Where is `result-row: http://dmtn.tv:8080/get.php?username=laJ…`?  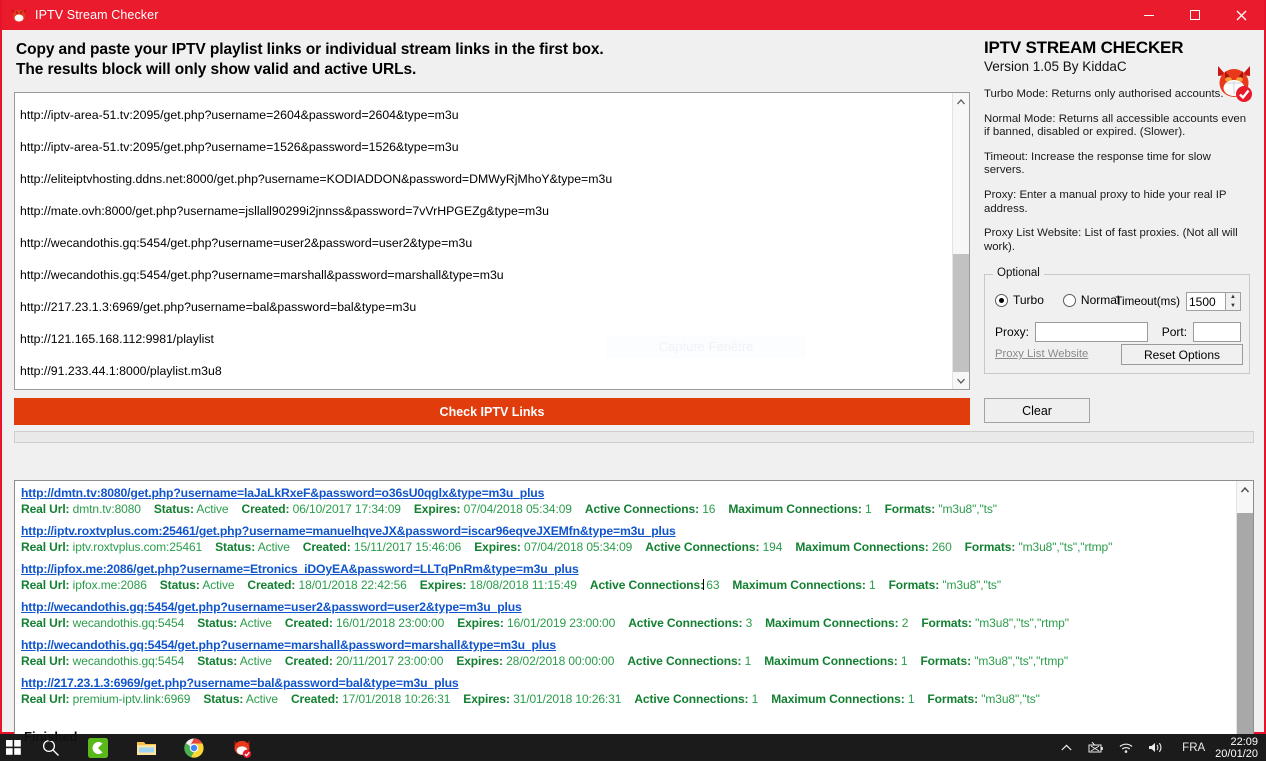
result-row: http://dmtn.tv:8080/get.php?username=laJ… is located at coordinates (628, 501).